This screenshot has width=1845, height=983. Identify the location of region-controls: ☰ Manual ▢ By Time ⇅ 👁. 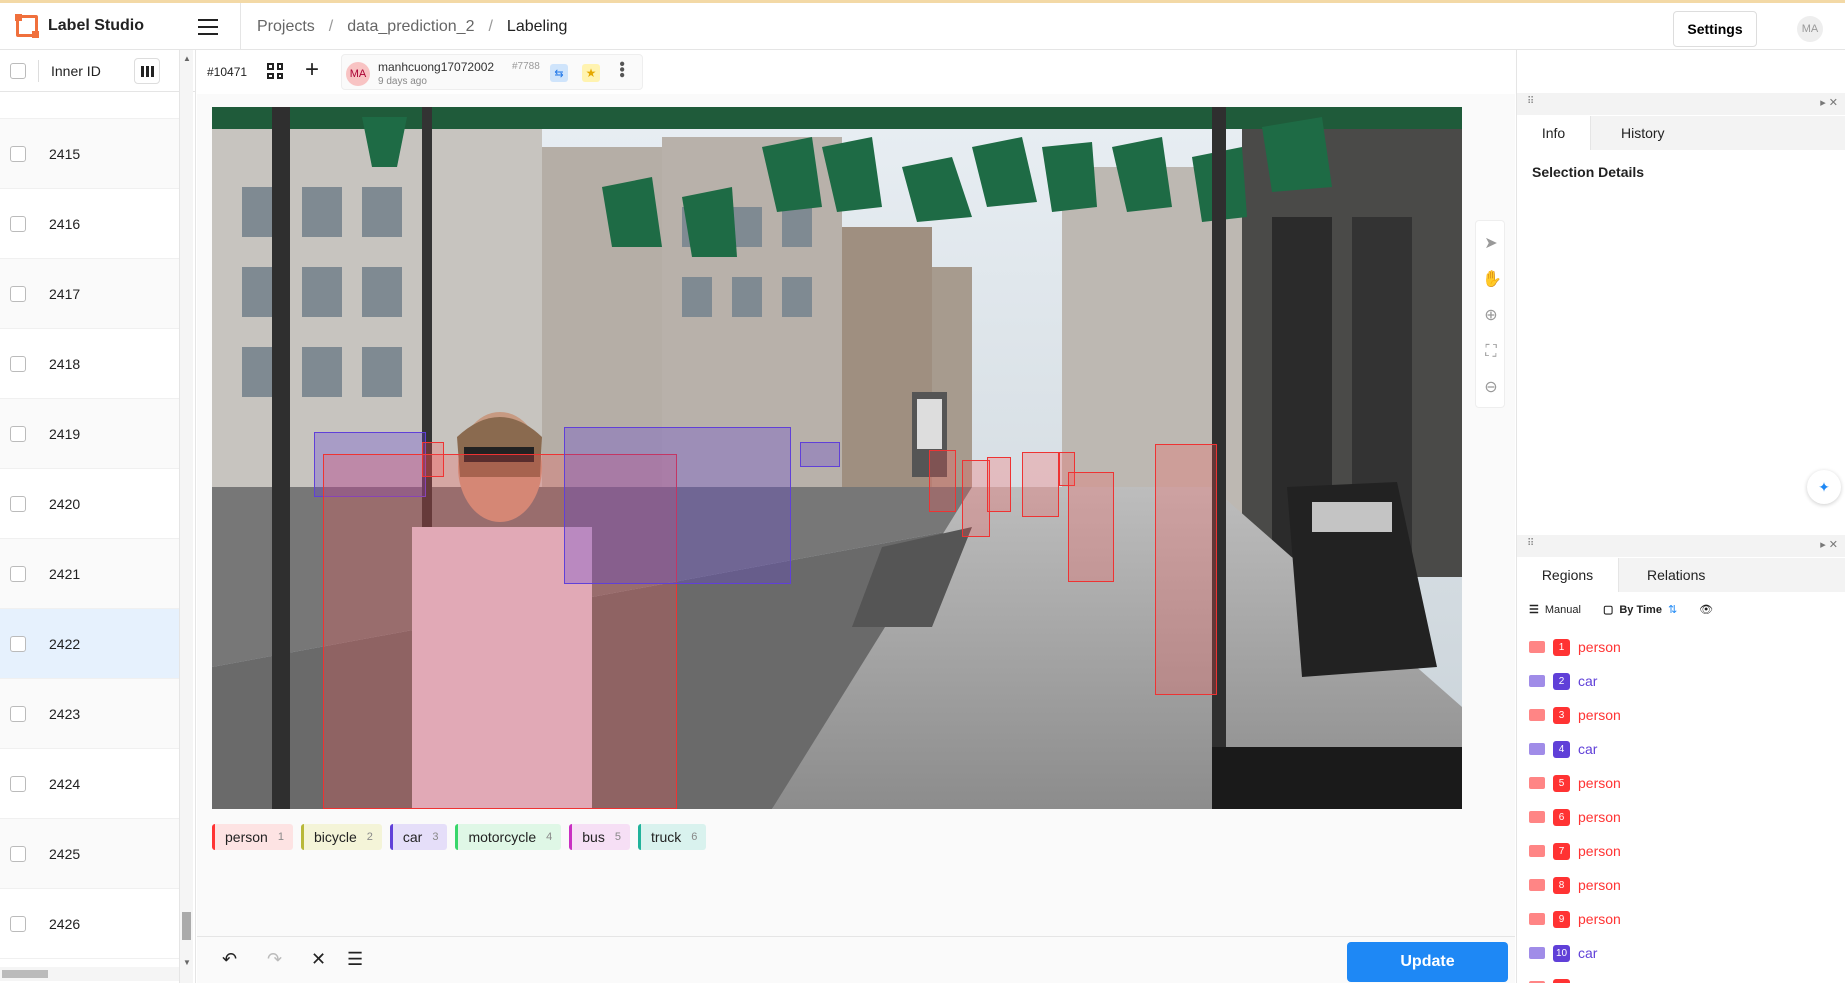
(1621, 610).